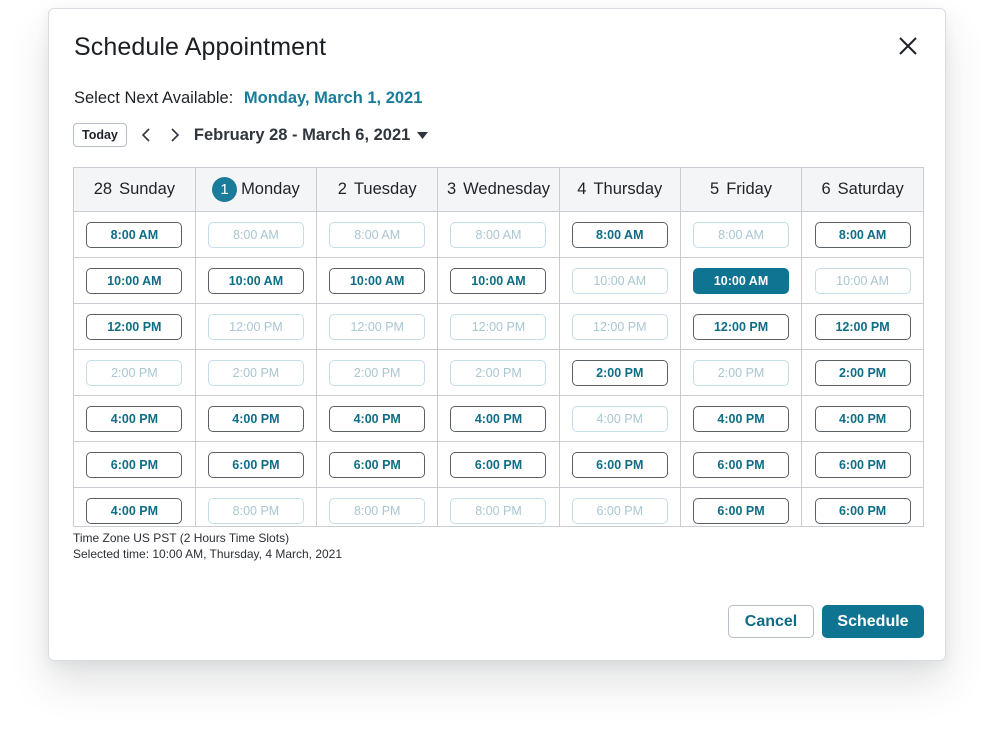 The width and height of the screenshot is (996, 752). I want to click on day-name: Friday, so click(749, 189).